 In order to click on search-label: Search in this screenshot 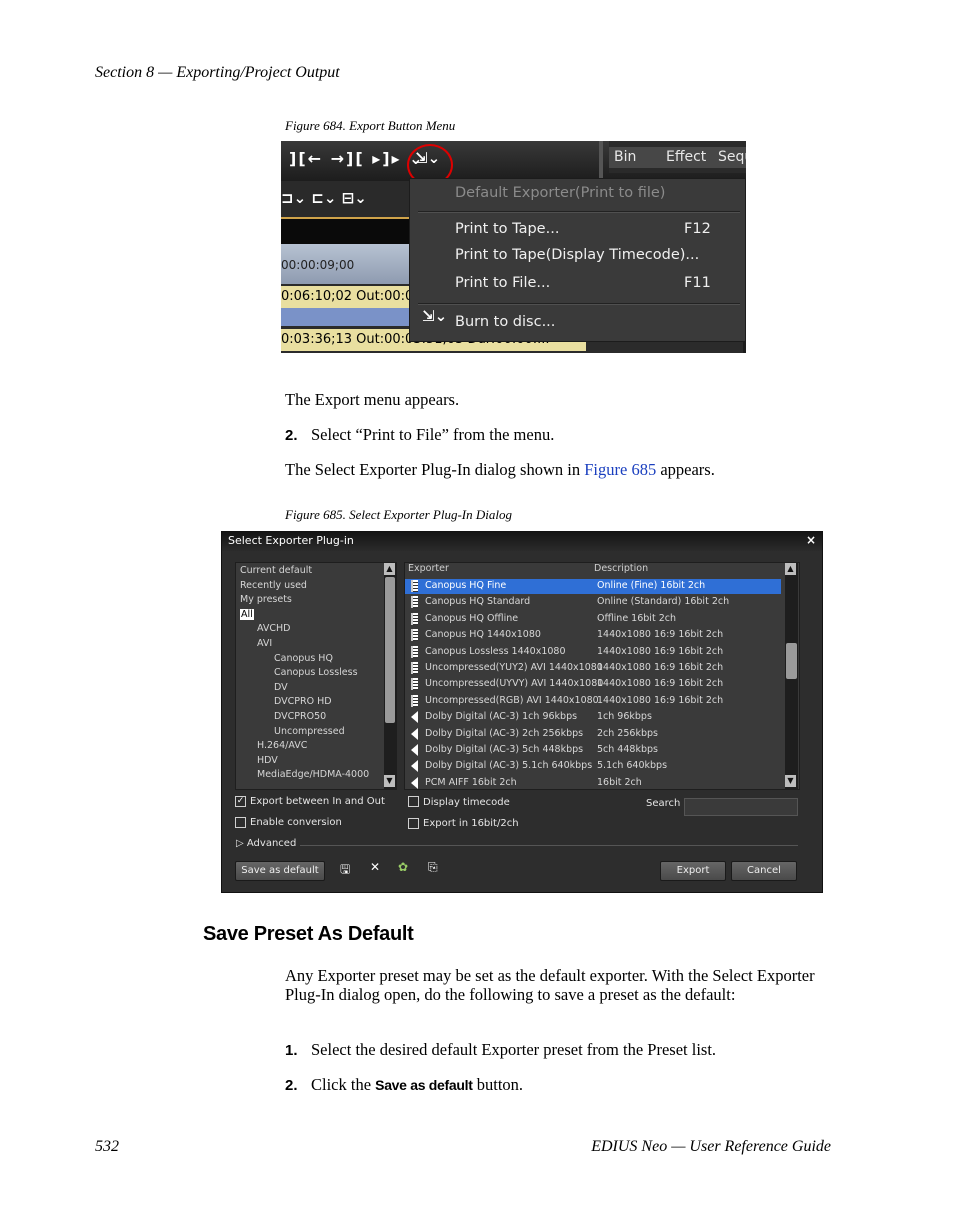, I will do `click(663, 803)`.